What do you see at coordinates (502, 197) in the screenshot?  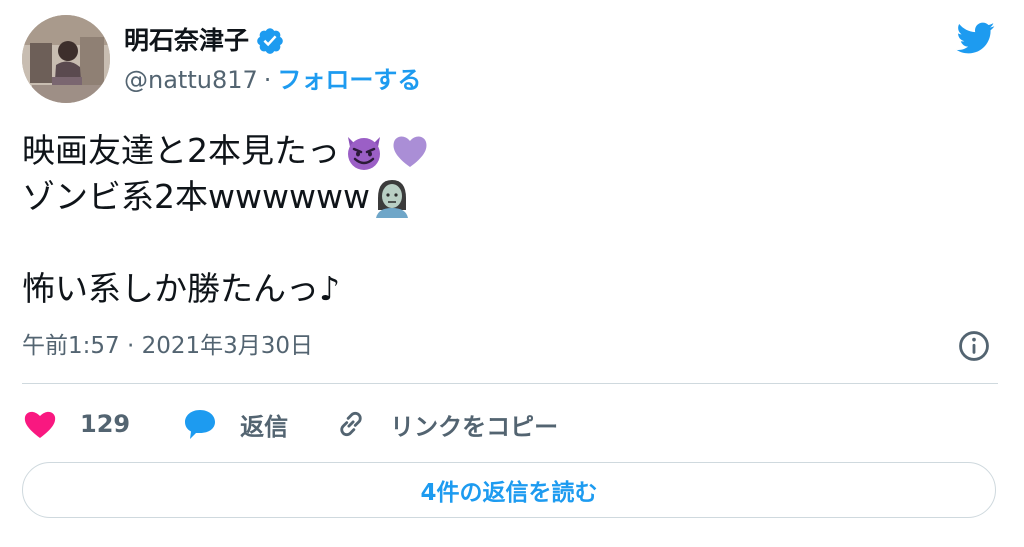 I see `tweet-line: ゾンビ系2本wwwwww` at bounding box center [502, 197].